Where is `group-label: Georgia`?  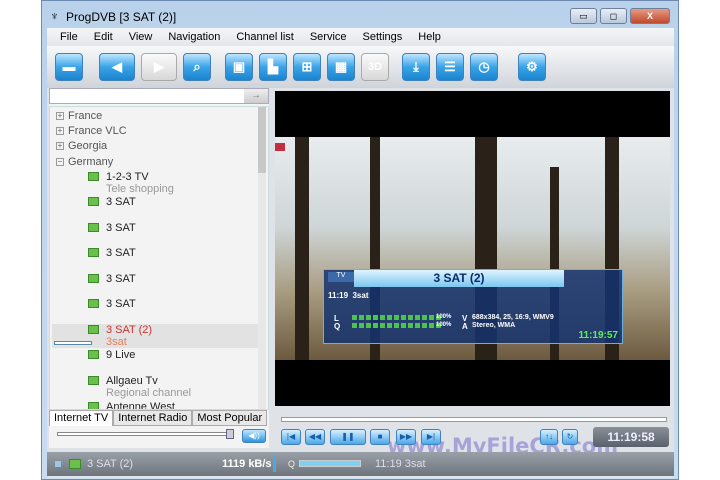 group-label: Georgia is located at coordinates (88, 146).